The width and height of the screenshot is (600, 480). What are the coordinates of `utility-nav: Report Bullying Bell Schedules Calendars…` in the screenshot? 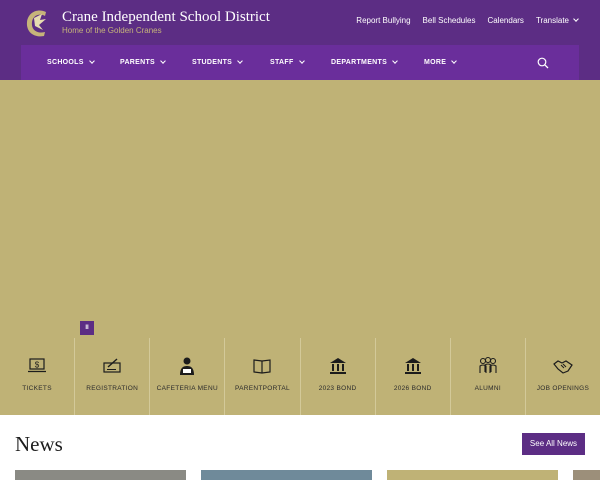 It's located at (467, 20).